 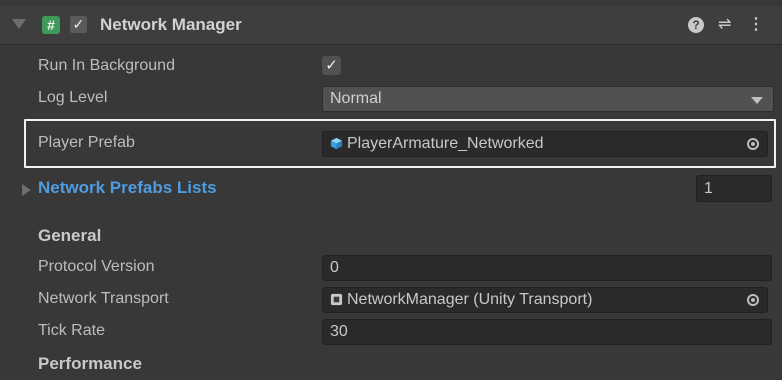 What do you see at coordinates (734, 188) in the screenshot?
I see `network-prefabs-lists-count: 1` at bounding box center [734, 188].